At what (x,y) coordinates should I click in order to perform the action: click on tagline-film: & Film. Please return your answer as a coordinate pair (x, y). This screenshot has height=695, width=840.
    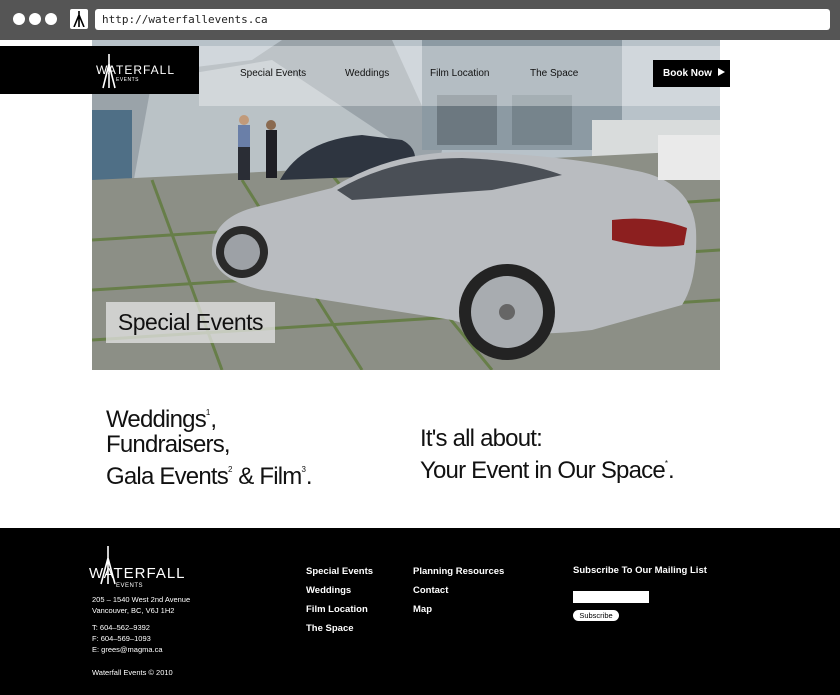
    Looking at the image, I should click on (267, 476).